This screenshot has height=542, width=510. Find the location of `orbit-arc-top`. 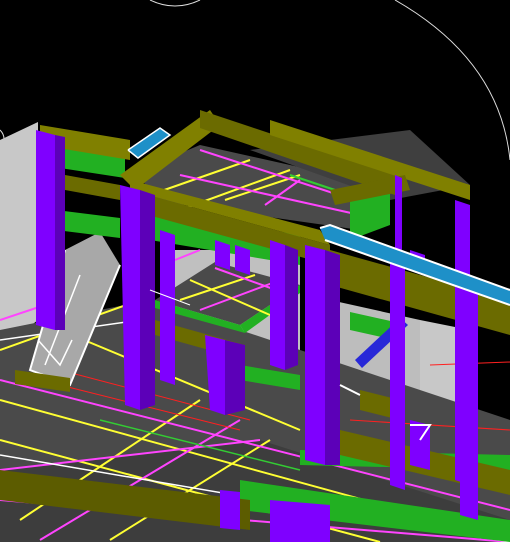

orbit-arc-top is located at coordinates (175, 3).